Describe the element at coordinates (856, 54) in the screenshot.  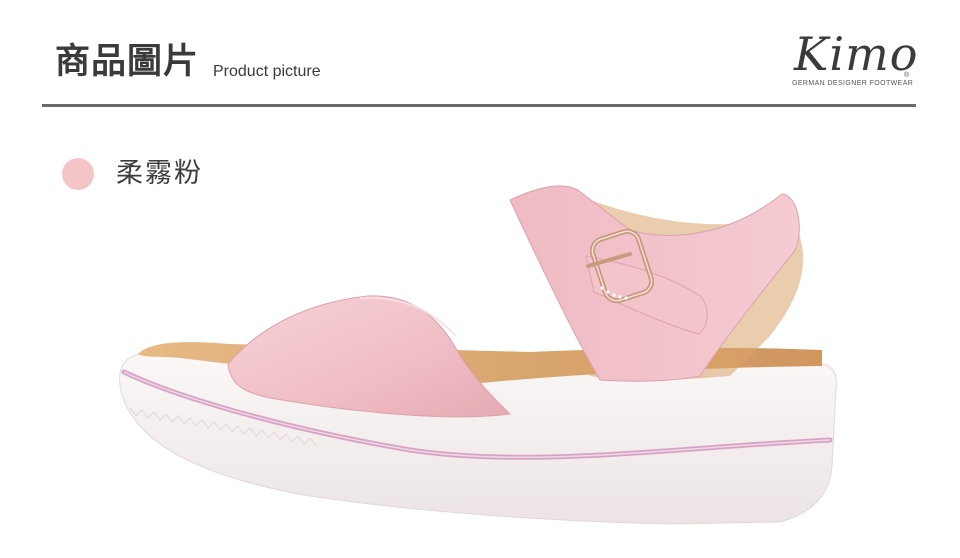
I see `brand-name: Kimo` at that location.